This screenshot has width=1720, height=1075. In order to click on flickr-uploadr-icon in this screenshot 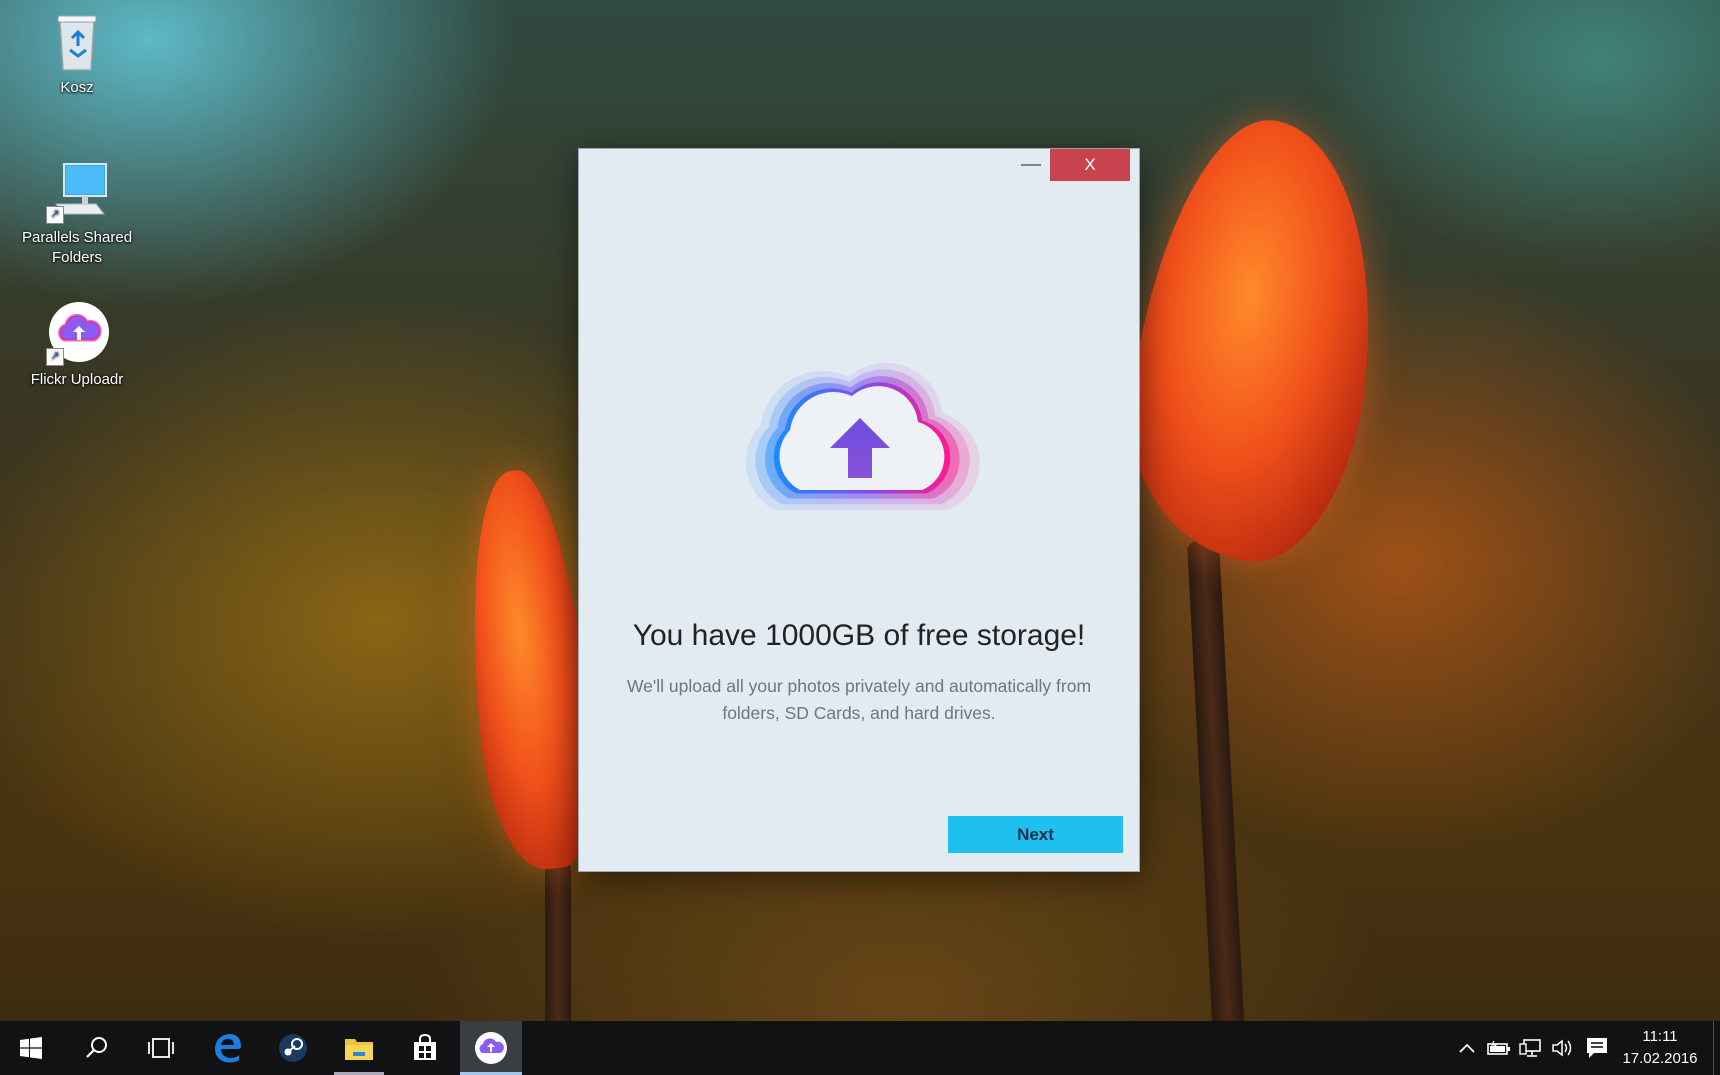, I will do `click(491, 1048)`.